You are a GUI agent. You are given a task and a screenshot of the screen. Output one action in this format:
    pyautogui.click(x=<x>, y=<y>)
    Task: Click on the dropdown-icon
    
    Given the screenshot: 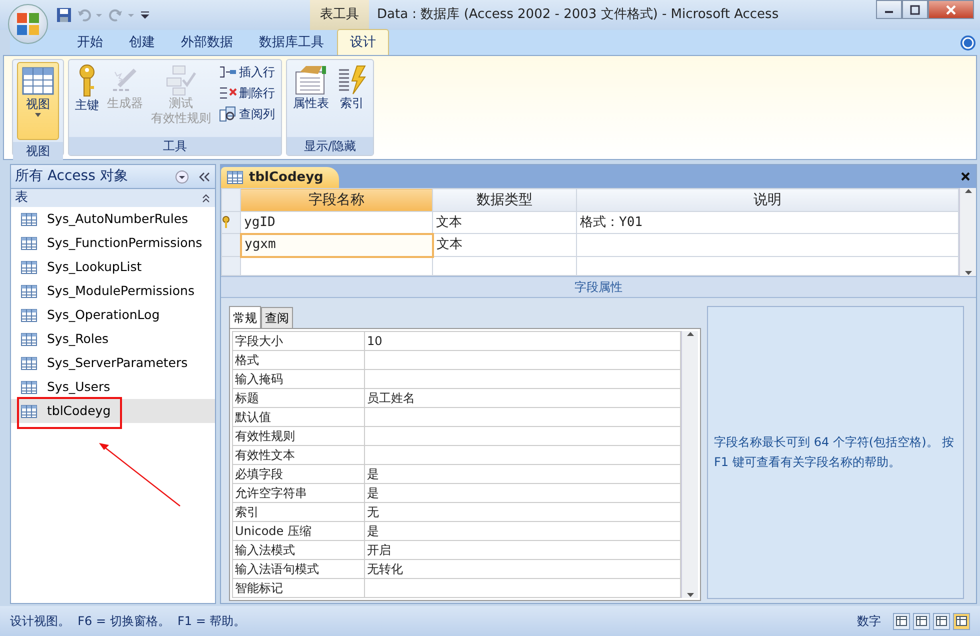 What is the action you would take?
    pyautogui.click(x=182, y=177)
    